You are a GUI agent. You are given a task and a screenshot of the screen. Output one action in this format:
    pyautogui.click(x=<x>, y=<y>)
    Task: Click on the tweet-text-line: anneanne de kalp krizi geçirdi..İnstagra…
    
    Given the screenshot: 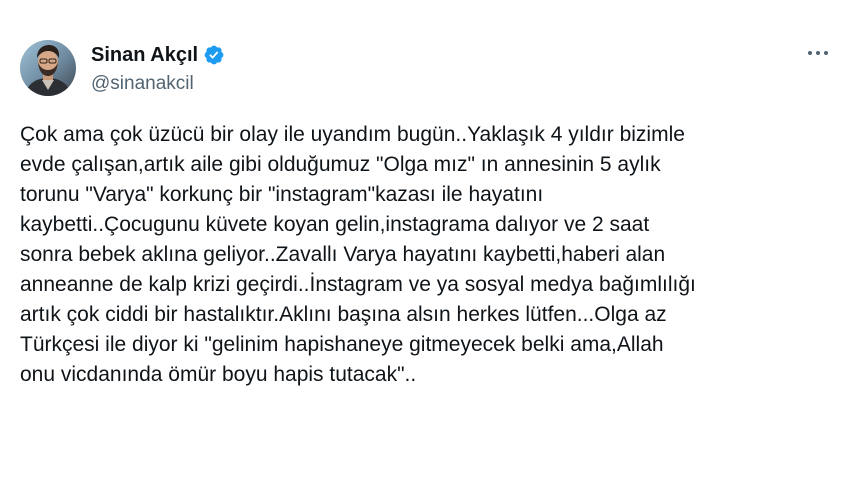 What is the action you would take?
    pyautogui.click(x=358, y=284)
    